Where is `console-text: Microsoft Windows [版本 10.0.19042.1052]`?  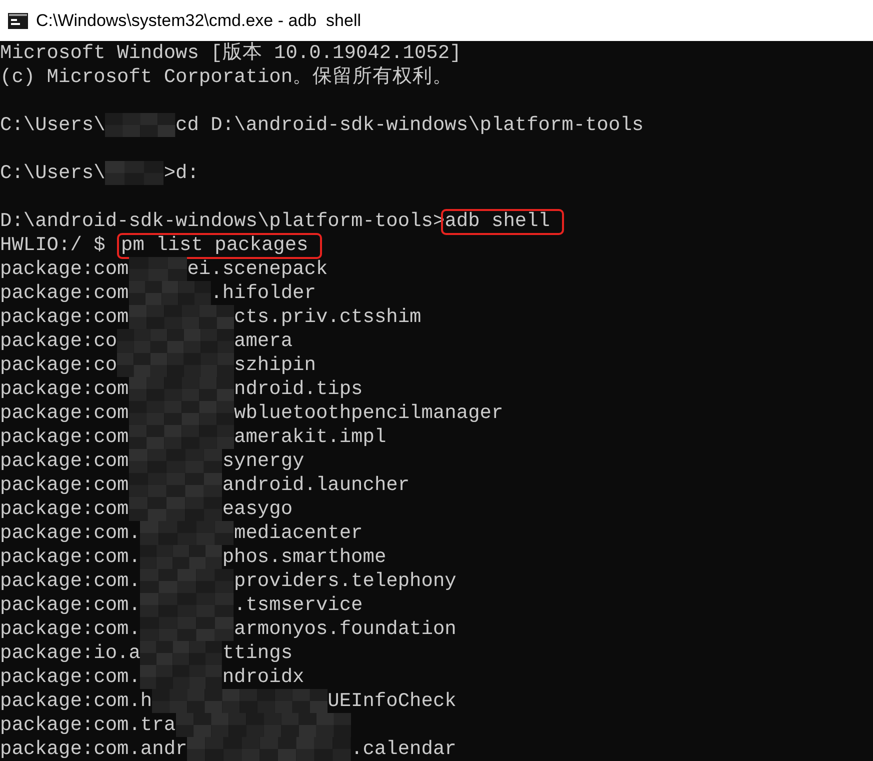 console-text: Microsoft Windows [版本 10.0.19042.1052] is located at coordinates (231, 53).